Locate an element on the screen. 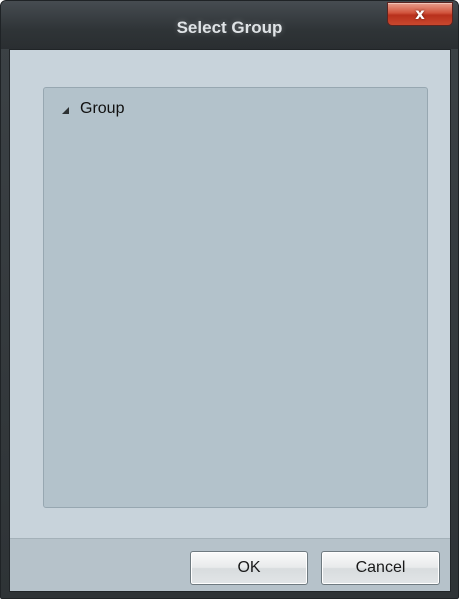 This screenshot has height=599, width=459. cancel-button: Cancel is located at coordinates (380, 568).